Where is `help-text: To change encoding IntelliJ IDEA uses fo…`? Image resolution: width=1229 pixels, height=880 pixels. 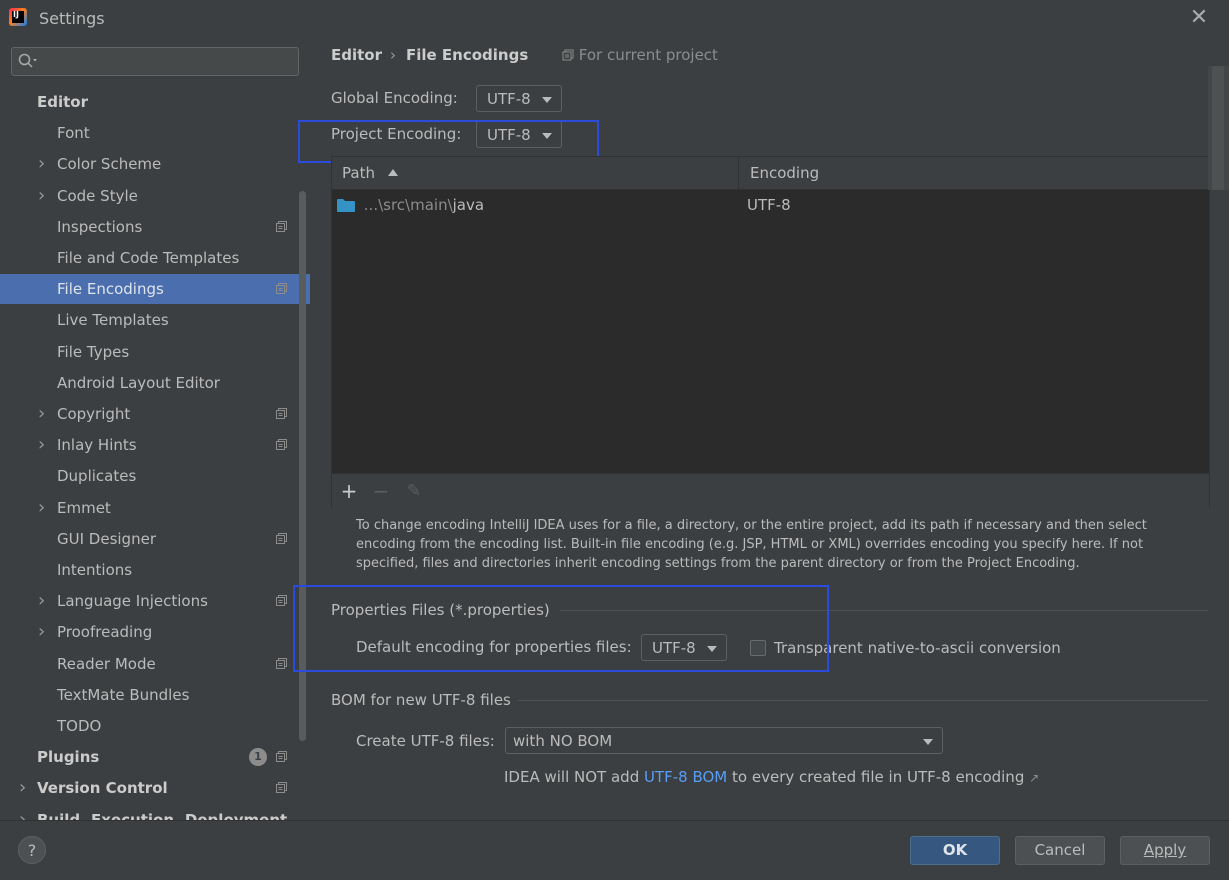
help-text: To change encoding IntelliJ IDEA uses fo… is located at coordinates (751, 544).